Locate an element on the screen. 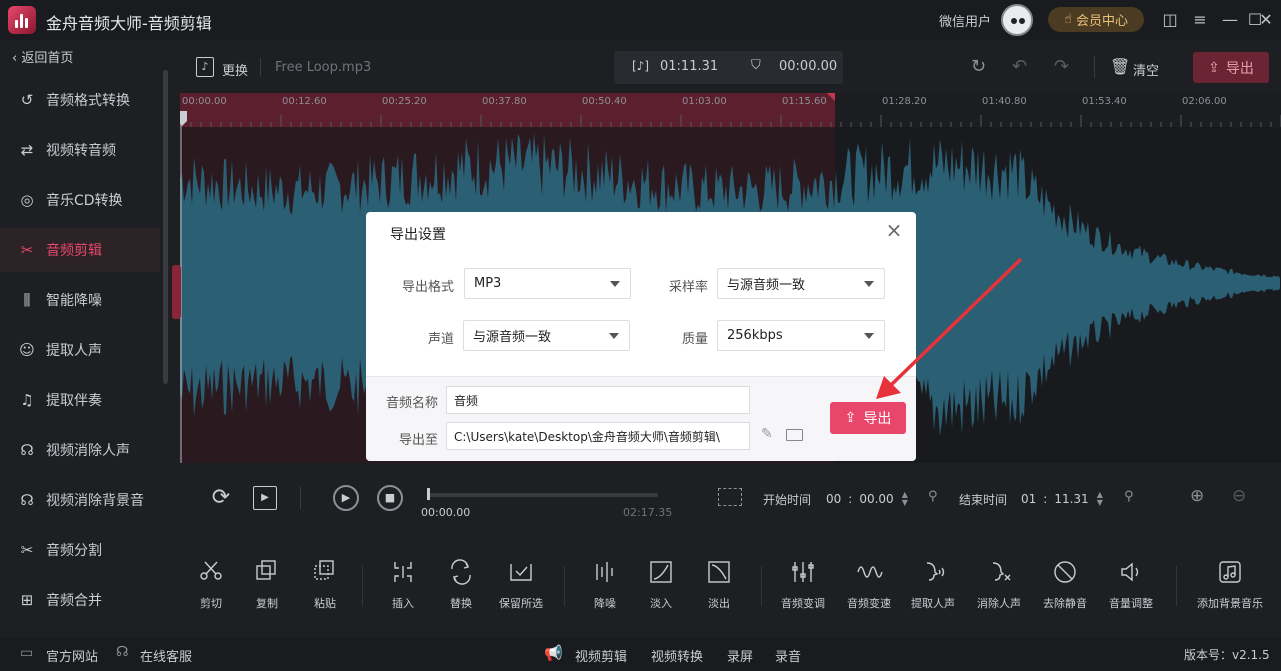  tool-0: 剪切 is located at coordinates (211, 584).